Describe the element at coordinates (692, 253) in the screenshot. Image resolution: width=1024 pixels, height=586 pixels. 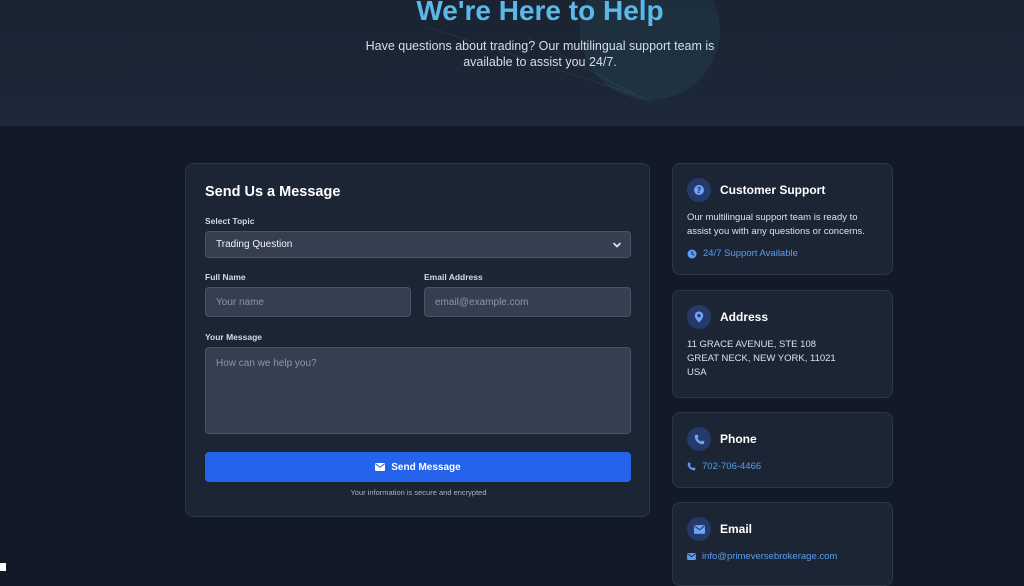
I see `clock-icon` at that location.